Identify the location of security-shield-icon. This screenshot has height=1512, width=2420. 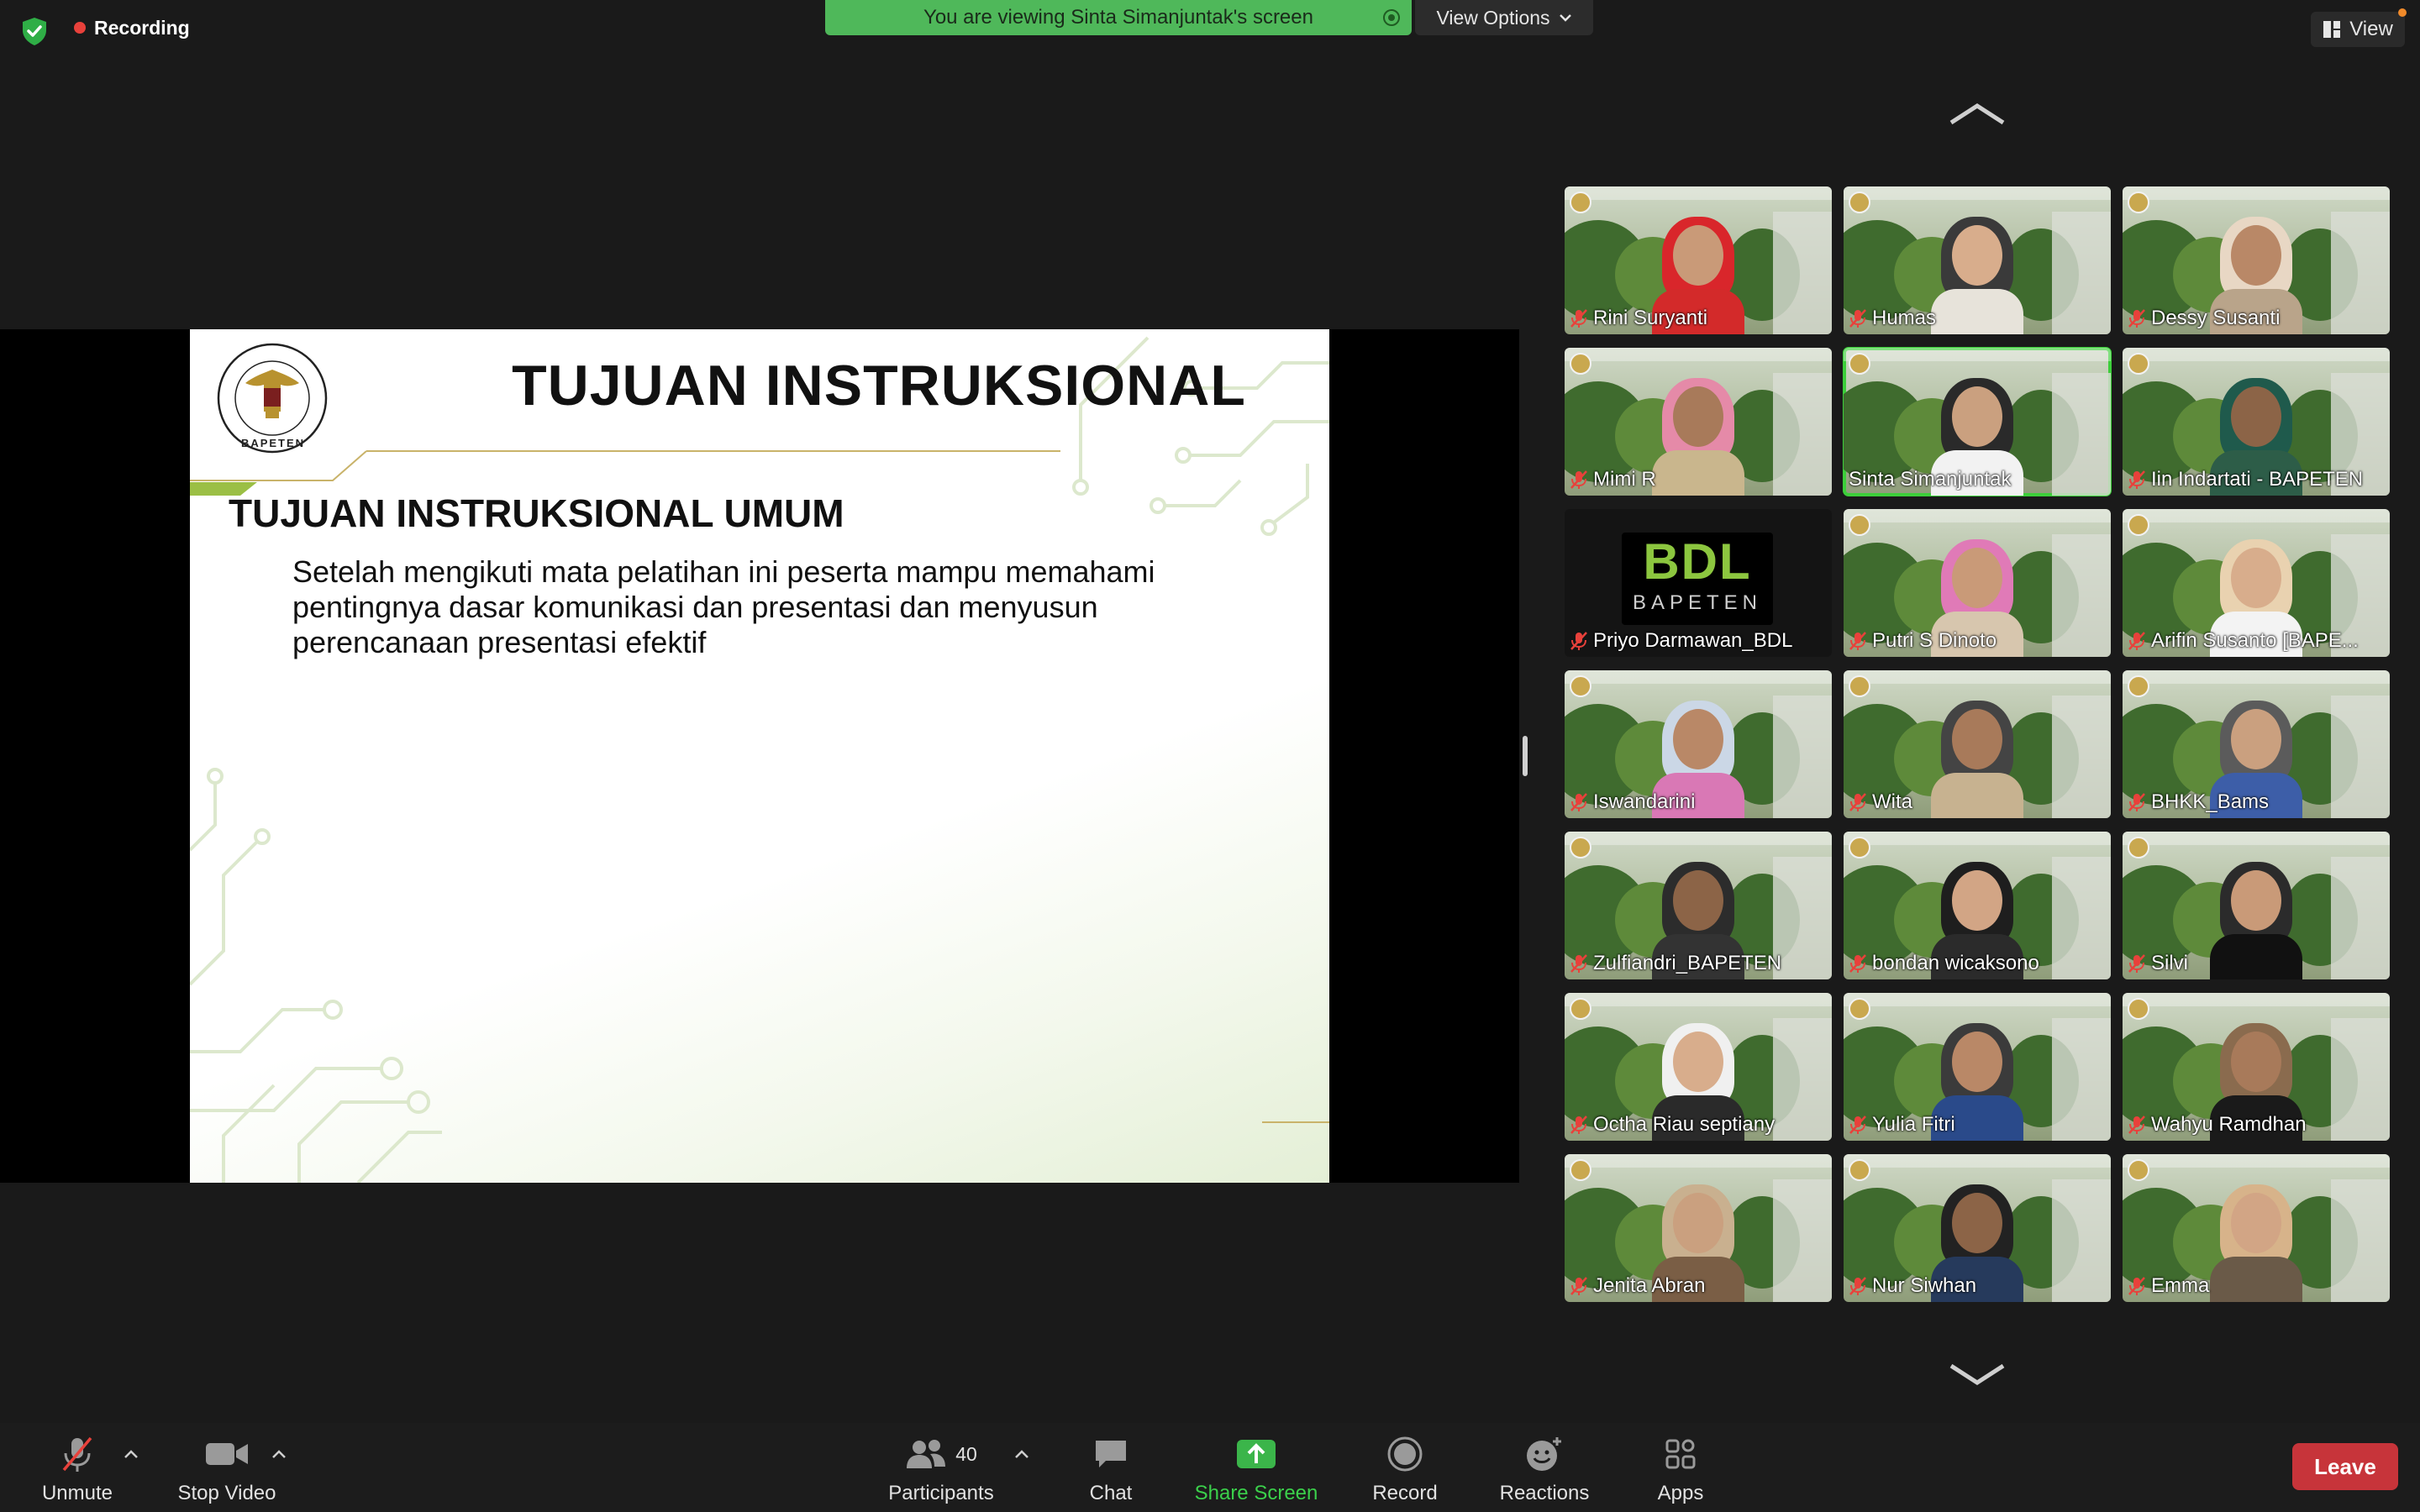
(34, 31).